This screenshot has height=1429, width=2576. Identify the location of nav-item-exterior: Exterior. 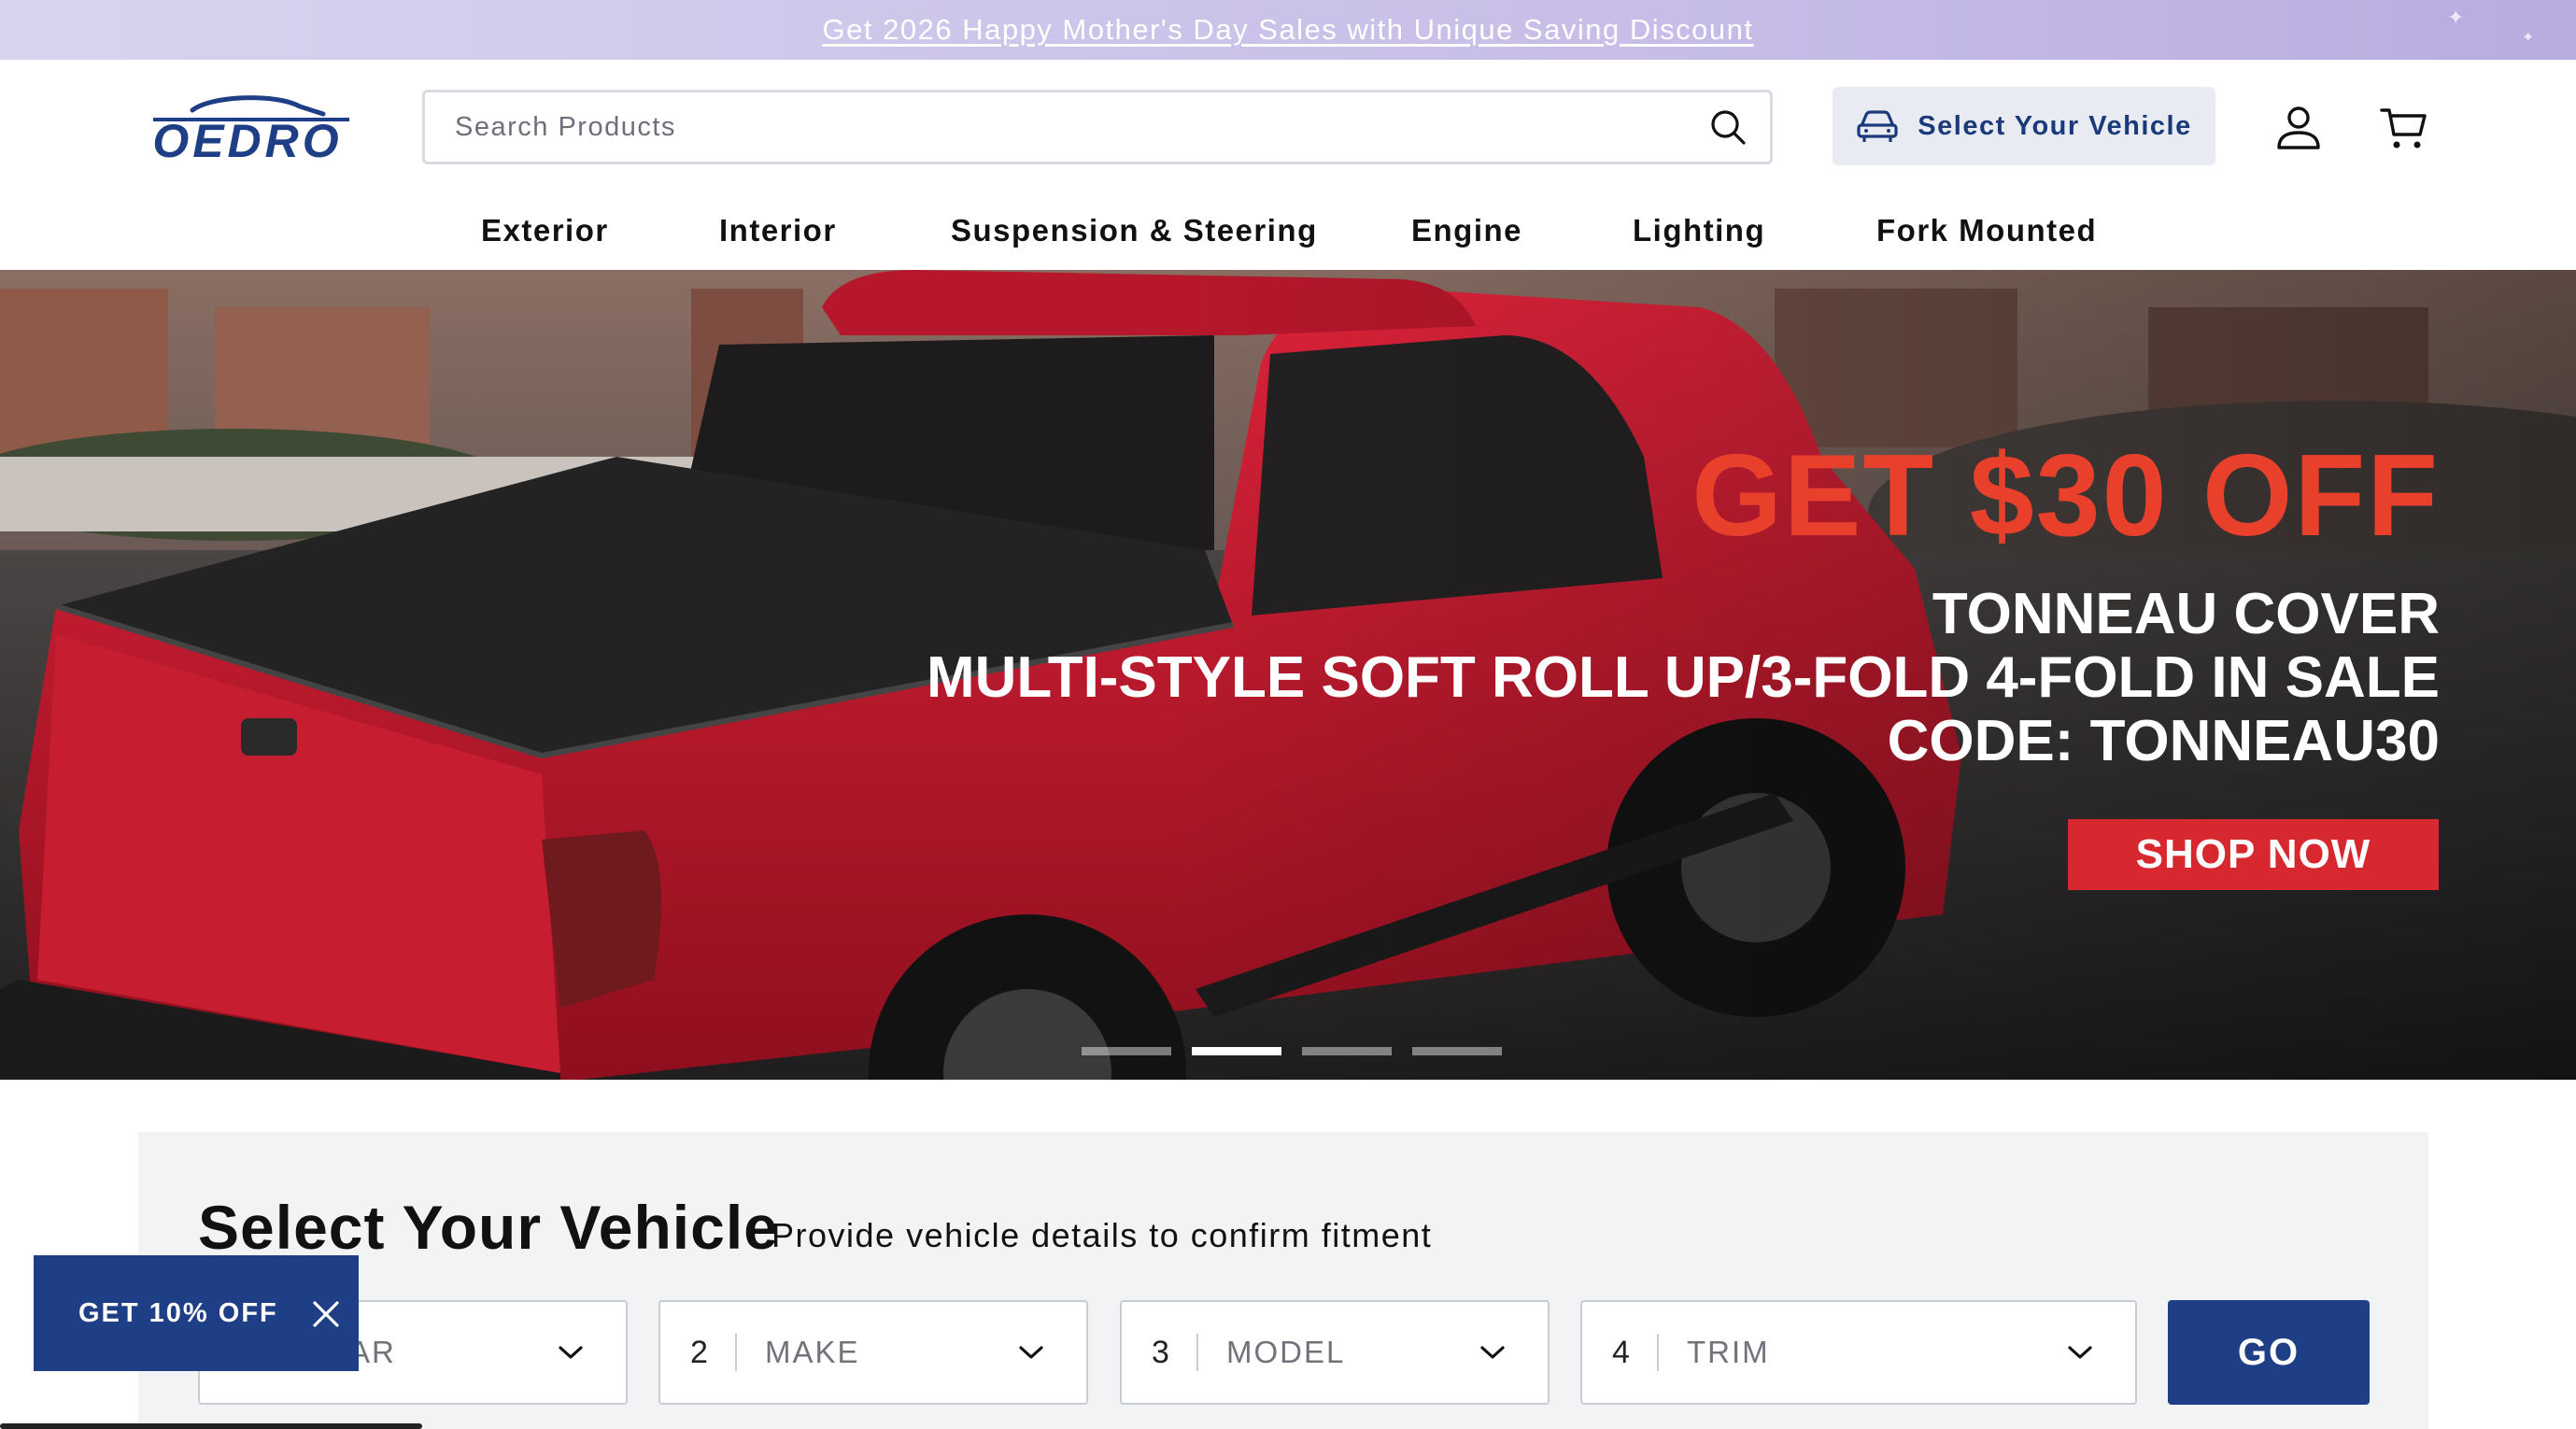
(545, 230).